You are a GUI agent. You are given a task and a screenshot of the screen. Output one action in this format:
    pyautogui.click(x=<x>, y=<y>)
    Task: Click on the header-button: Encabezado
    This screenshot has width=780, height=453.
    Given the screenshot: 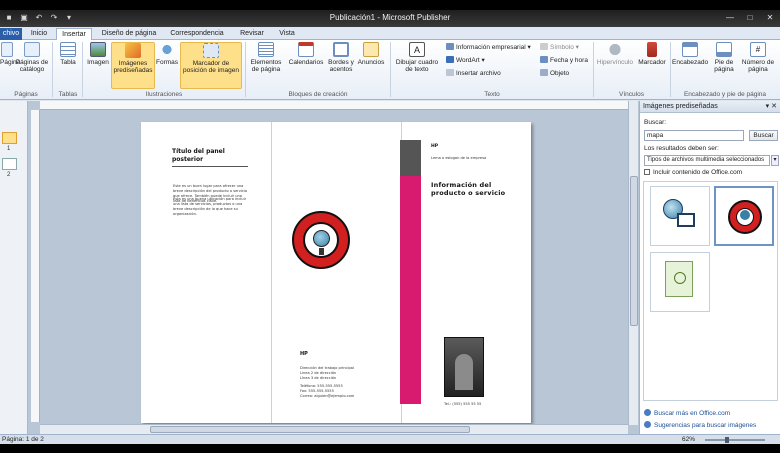 What is the action you would take?
    pyautogui.click(x=690, y=54)
    